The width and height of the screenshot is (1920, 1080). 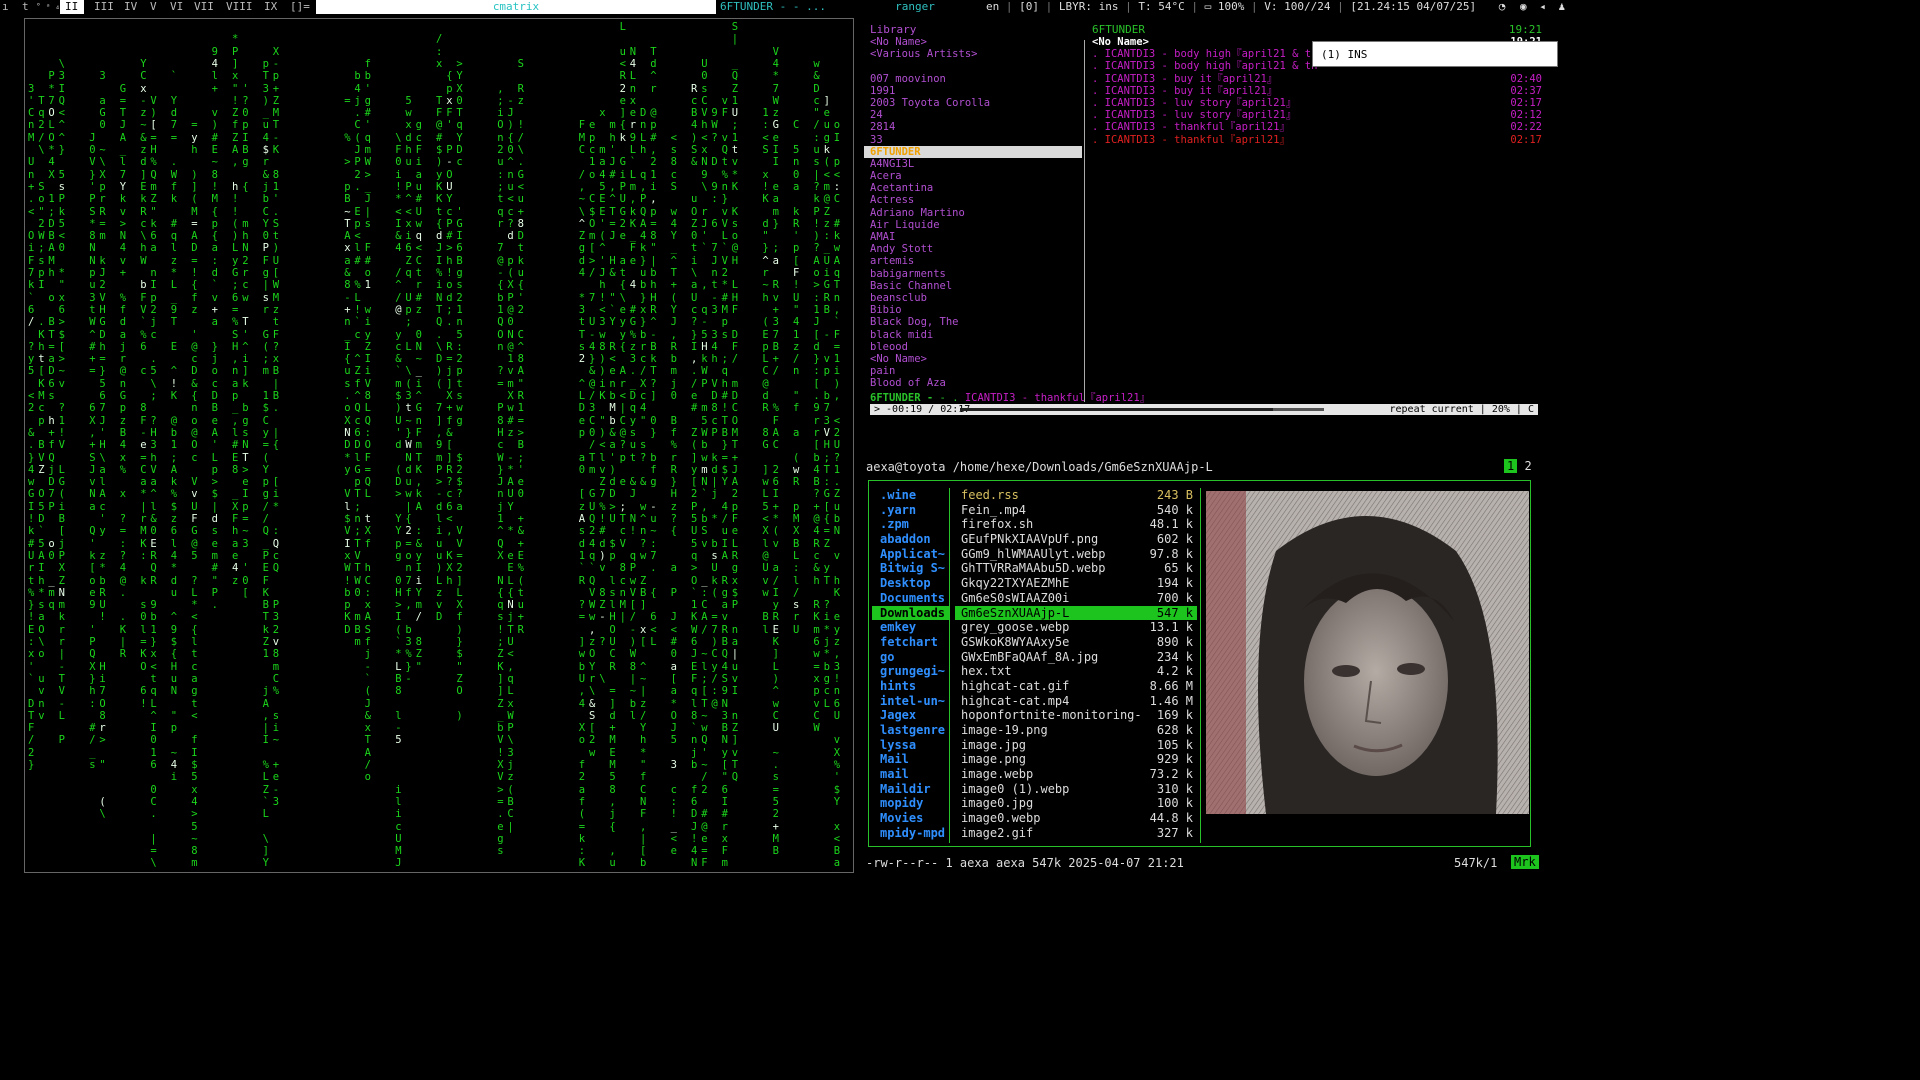 What do you see at coordinates (204, 7) in the screenshot?
I see `workspace-7: VII` at bounding box center [204, 7].